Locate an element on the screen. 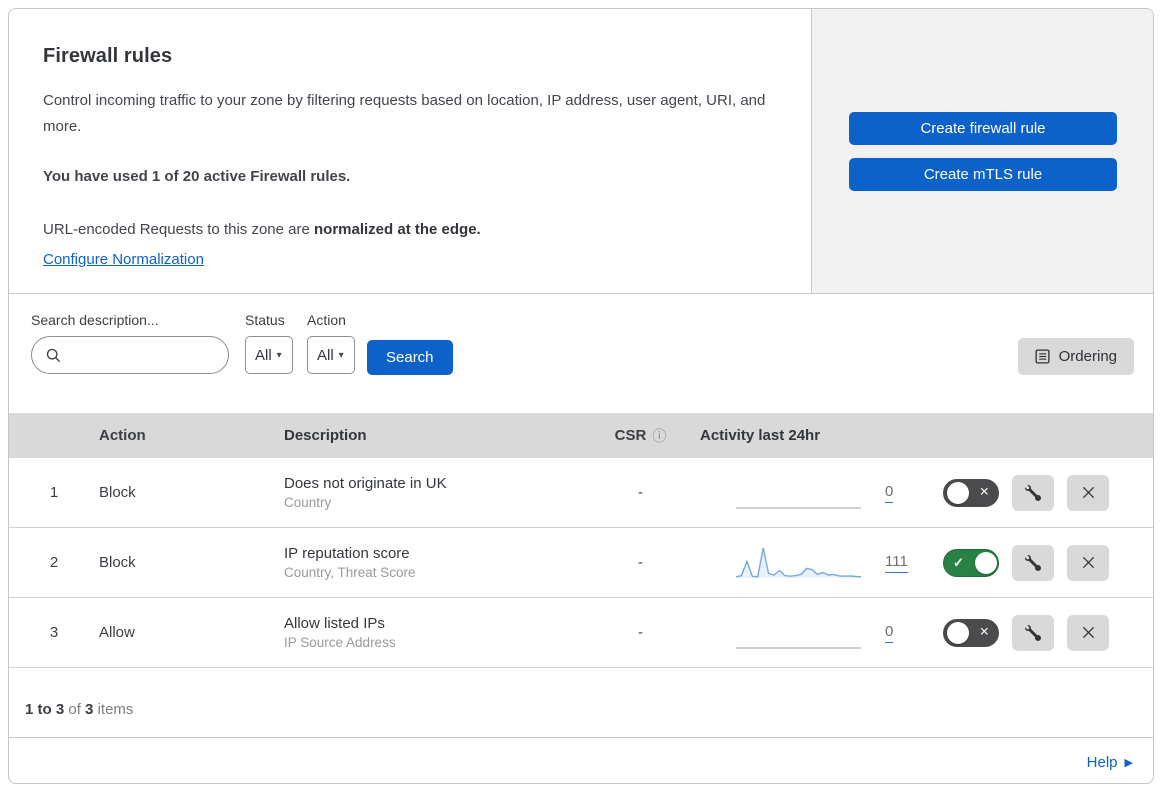 This screenshot has height=791, width=1161. configure-normalization-link: Configure Normalization is located at coordinates (123, 259).